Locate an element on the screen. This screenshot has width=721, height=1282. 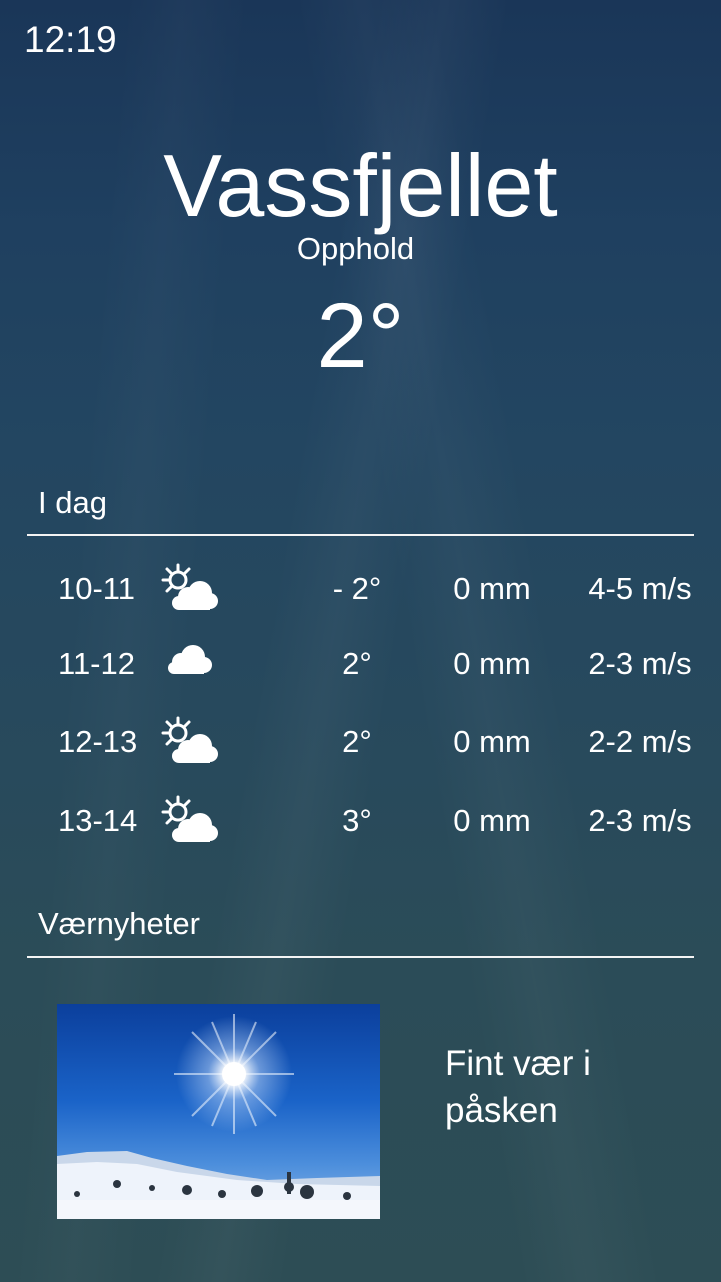
cloudy-icon is located at coordinates (190, 664).